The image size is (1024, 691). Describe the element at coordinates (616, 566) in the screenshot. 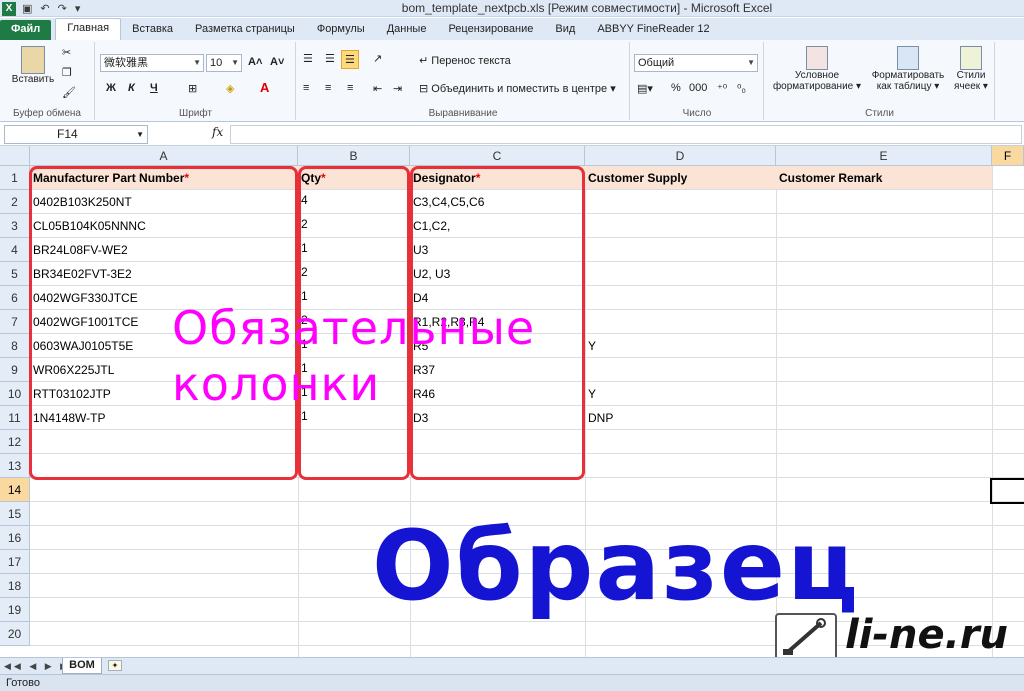

I see `sample-watermark: Образец` at that location.